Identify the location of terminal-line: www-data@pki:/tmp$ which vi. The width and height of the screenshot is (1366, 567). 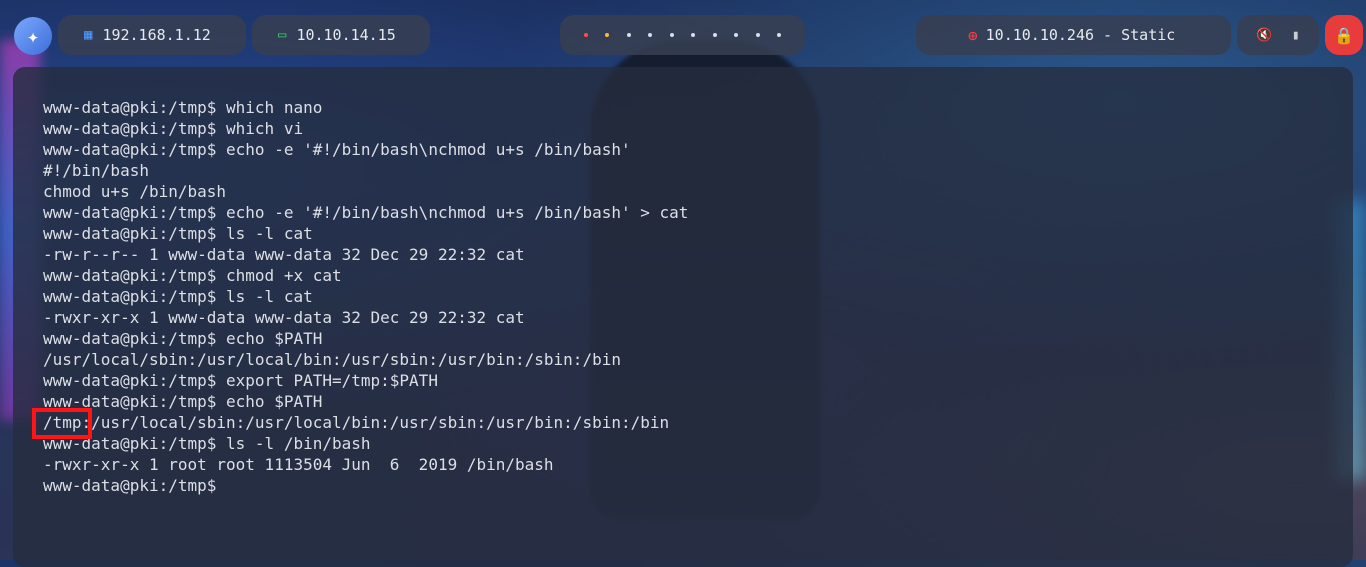
(173, 128).